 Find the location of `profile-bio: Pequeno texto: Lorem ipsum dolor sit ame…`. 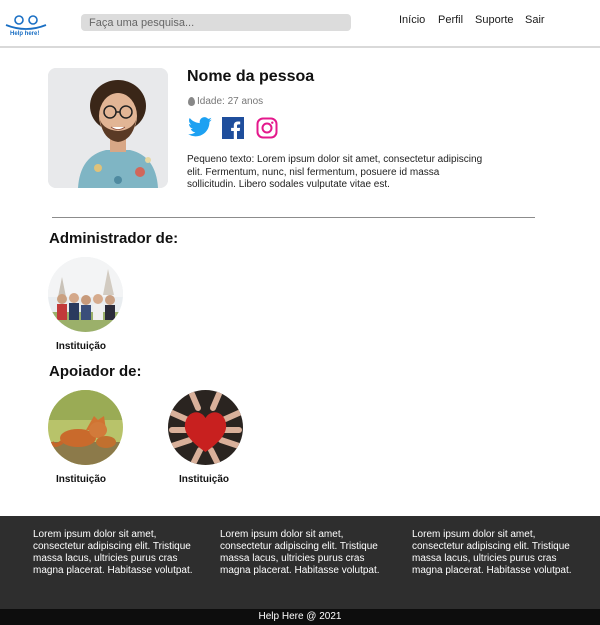

profile-bio: Pequeno texto: Lorem ipsum dolor sit ame… is located at coordinates (335, 172).